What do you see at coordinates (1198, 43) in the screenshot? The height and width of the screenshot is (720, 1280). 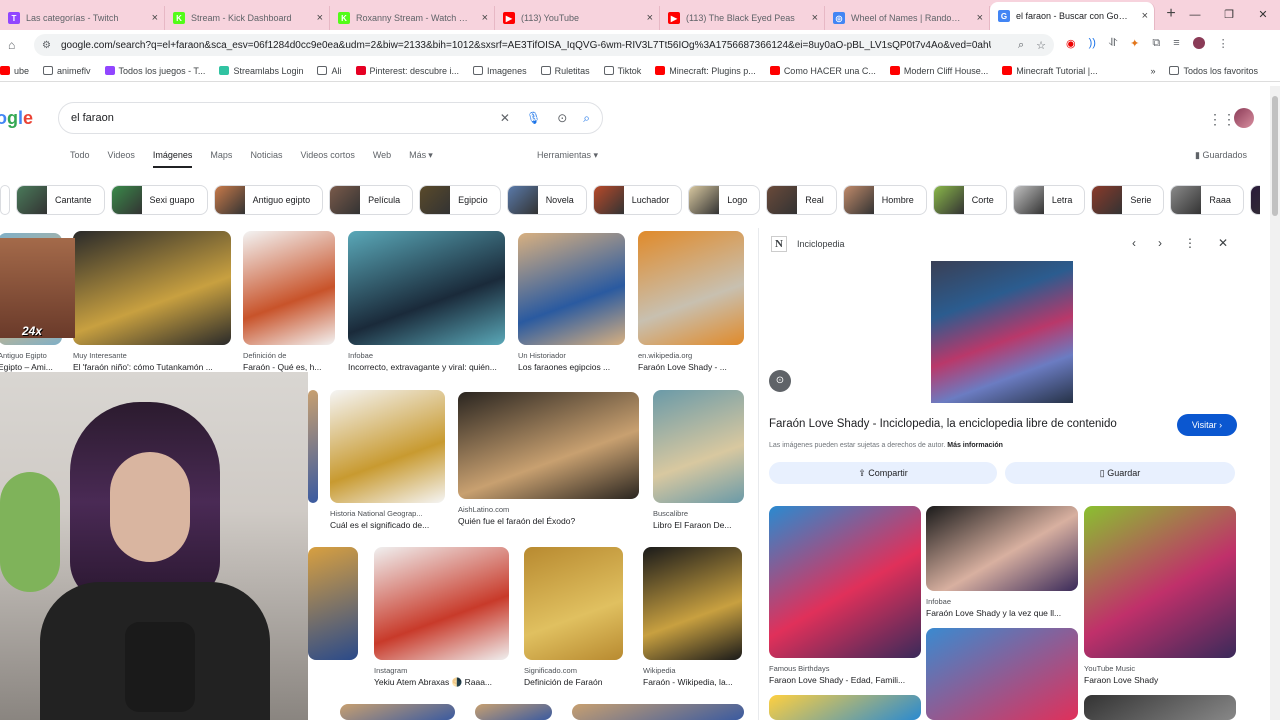 I see `profile-avatar` at bounding box center [1198, 43].